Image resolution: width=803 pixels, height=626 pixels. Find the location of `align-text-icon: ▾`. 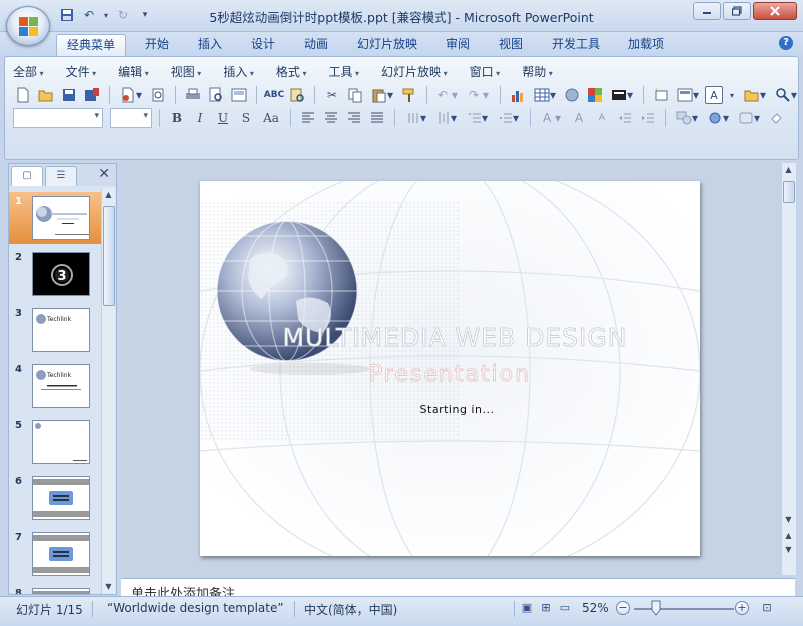

align-text-icon: ▾ is located at coordinates (447, 118).